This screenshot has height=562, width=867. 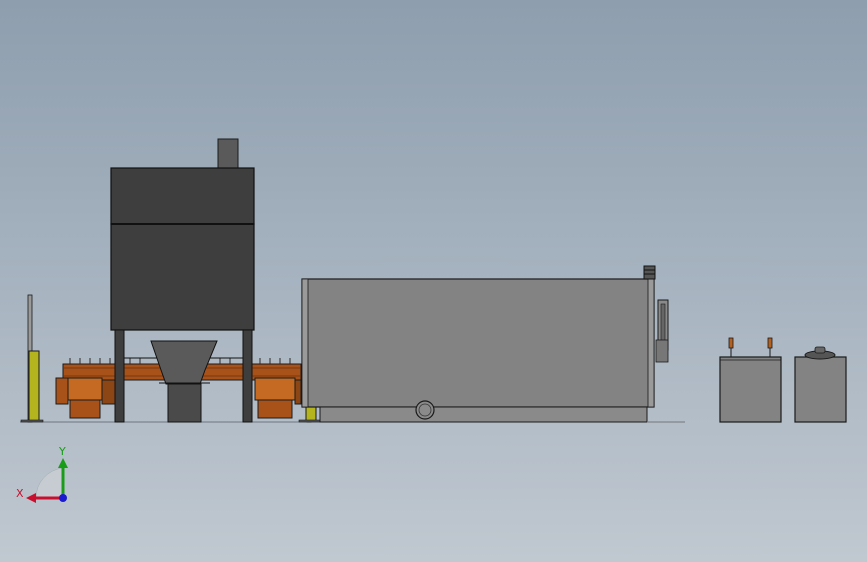 I want to click on axis-triad: Y X, so click(x=42, y=474).